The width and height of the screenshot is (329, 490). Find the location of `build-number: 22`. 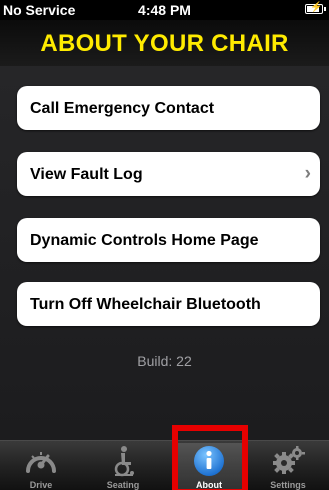

build-number: 22 is located at coordinates (184, 361).